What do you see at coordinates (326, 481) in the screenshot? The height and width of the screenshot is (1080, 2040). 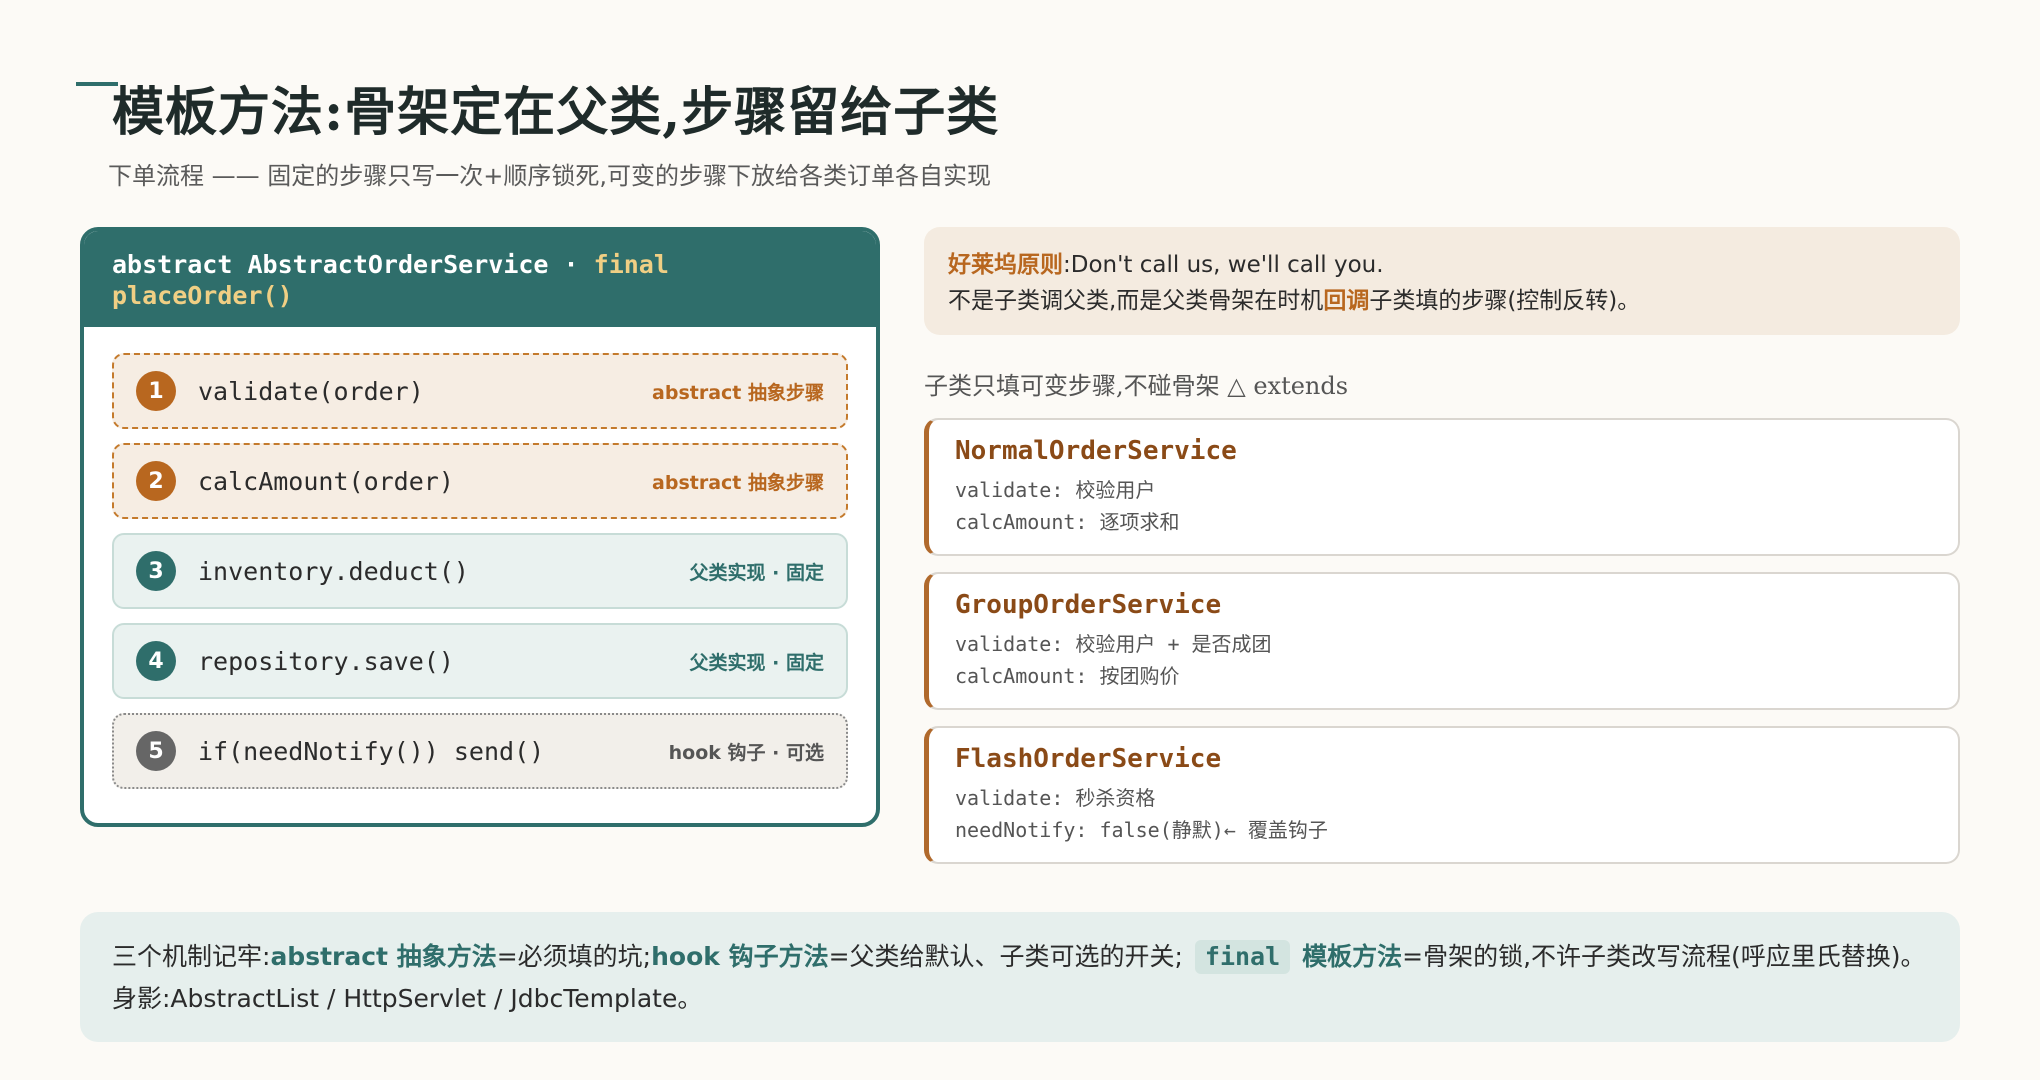 I see `step-code: calcAmount(order)` at bounding box center [326, 481].